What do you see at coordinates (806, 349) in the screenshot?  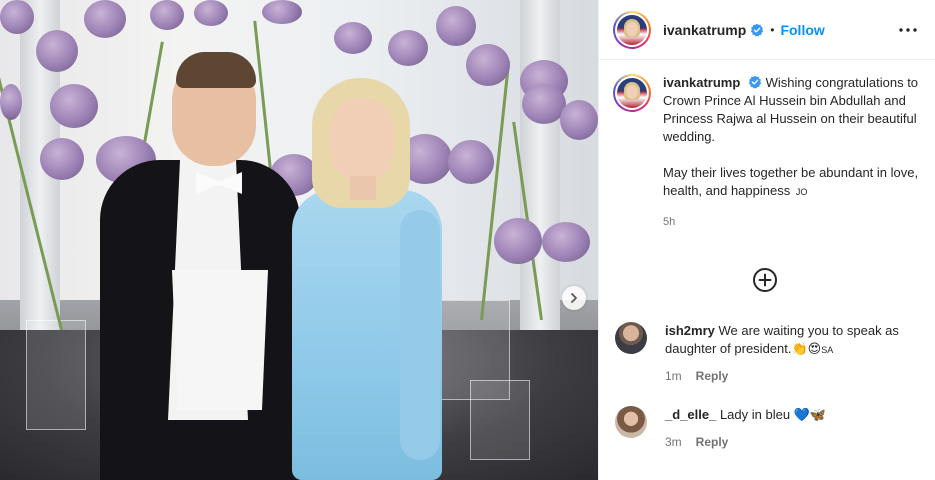 I see `comment-emoji: 👏😍` at bounding box center [806, 349].